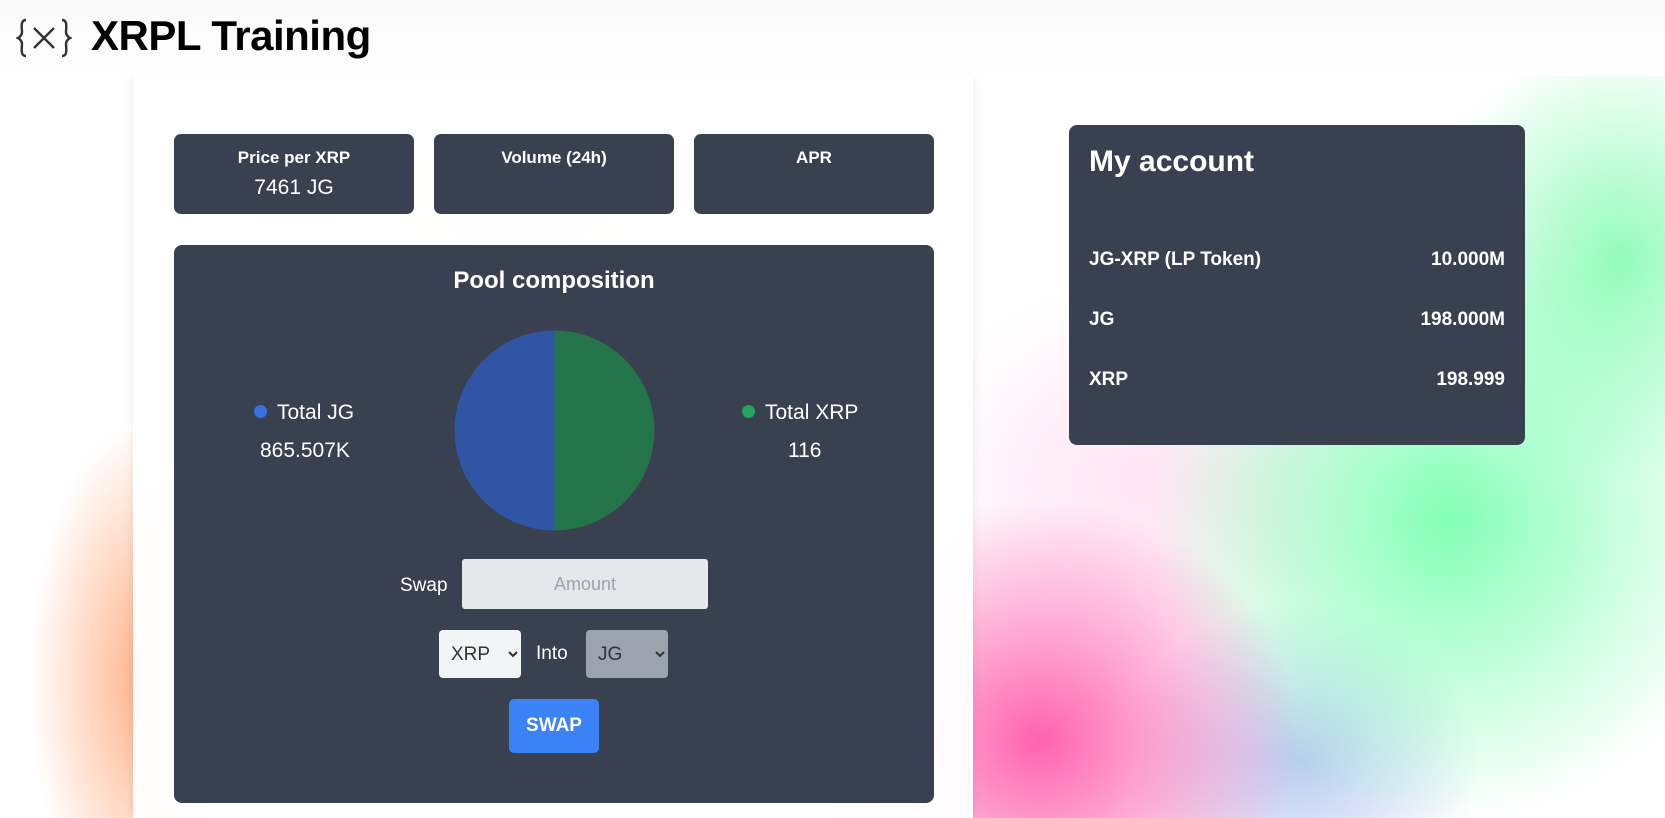 The width and height of the screenshot is (1665, 818). What do you see at coordinates (1102, 319) in the screenshot?
I see `account-row-label: JG` at bounding box center [1102, 319].